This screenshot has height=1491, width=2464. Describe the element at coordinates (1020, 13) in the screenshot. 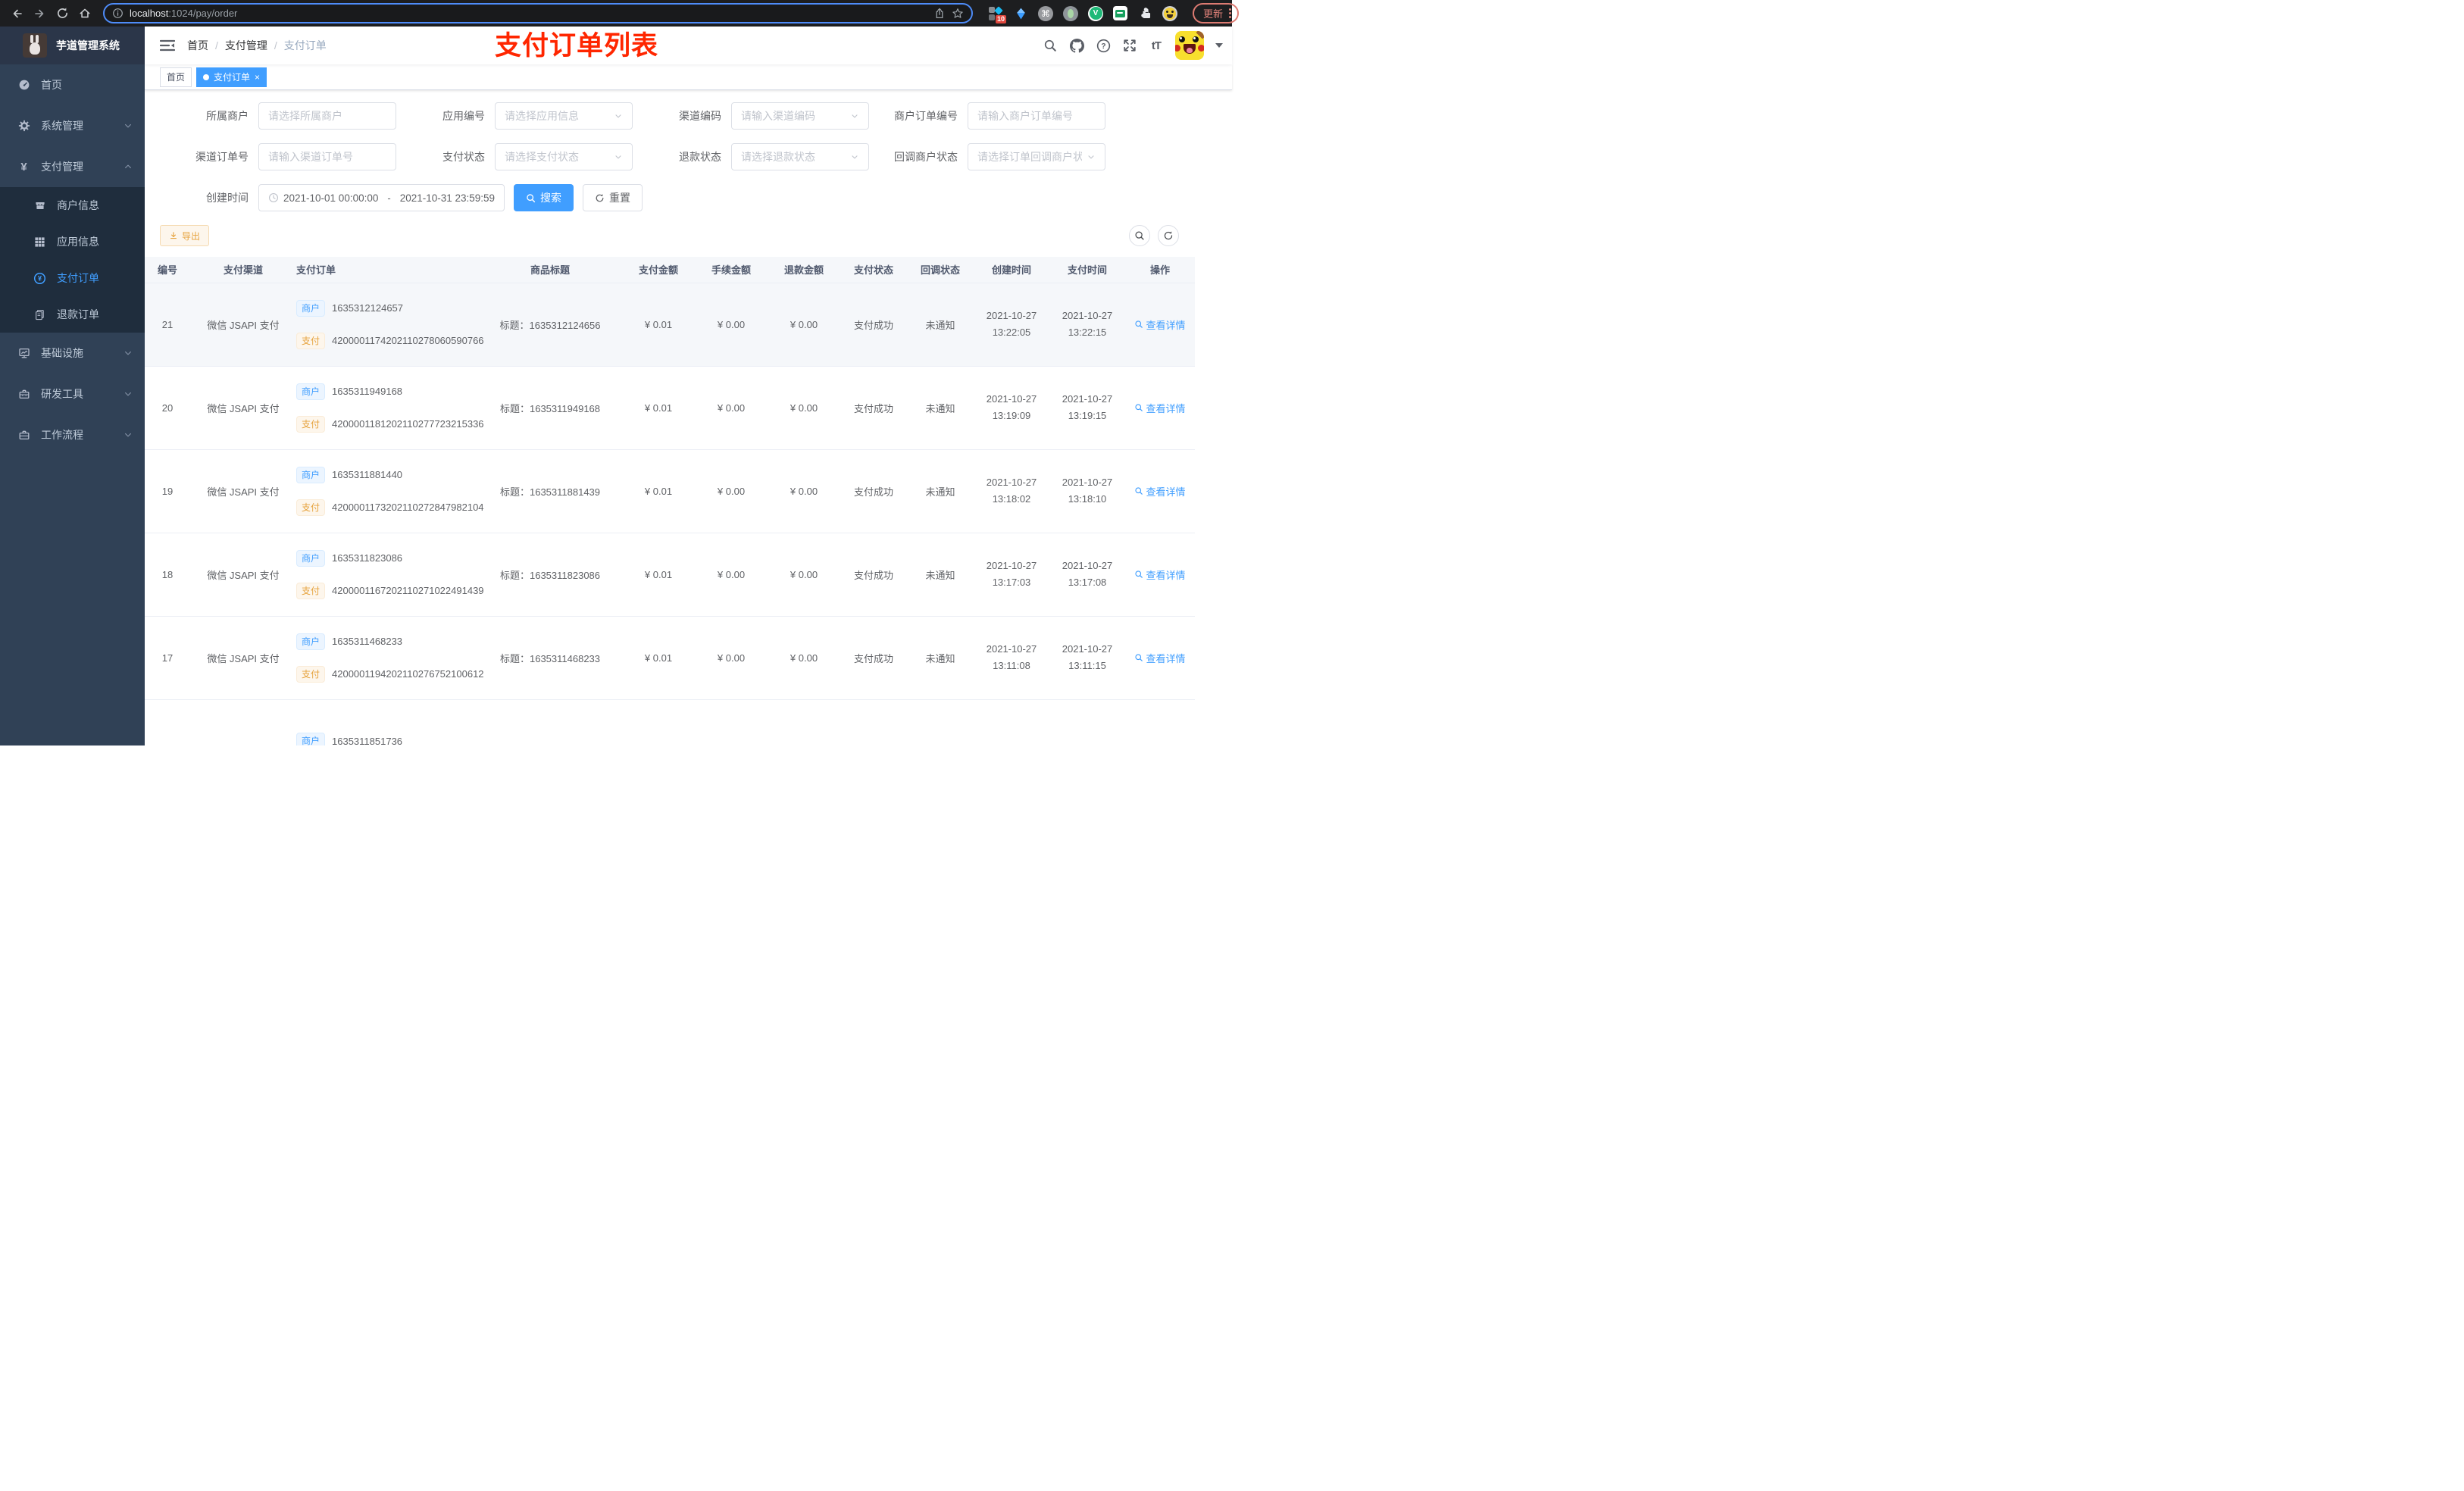

I see `extension-pin-icon` at that location.